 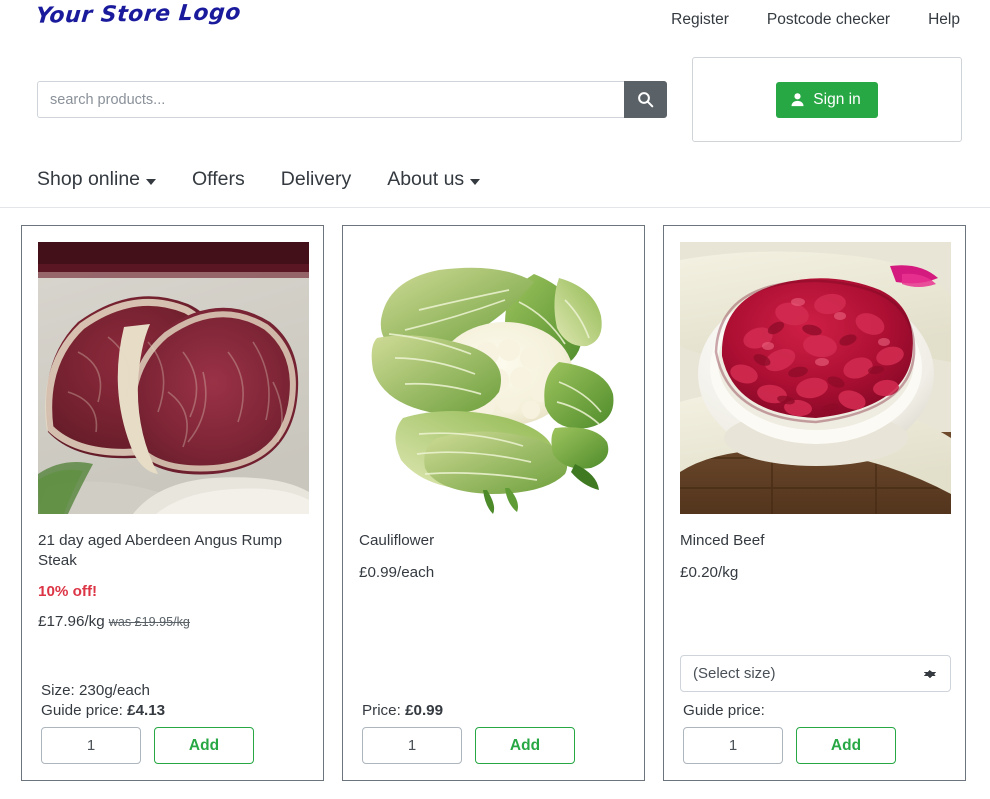 I want to click on signin-panel: Sign in, so click(x=827, y=99).